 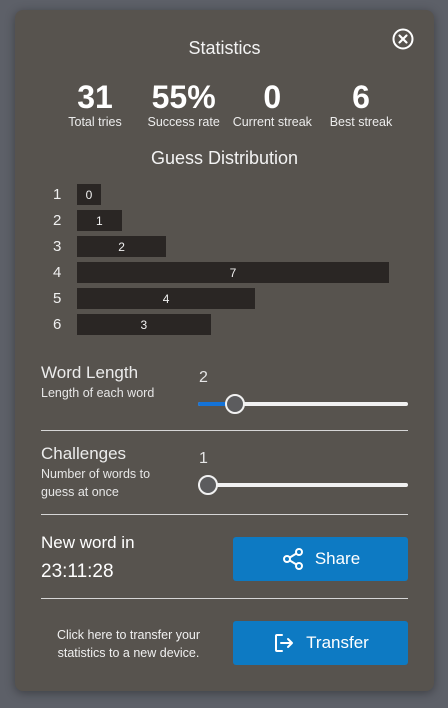 I want to click on distribution-guess-number: 6, so click(x=57, y=324).